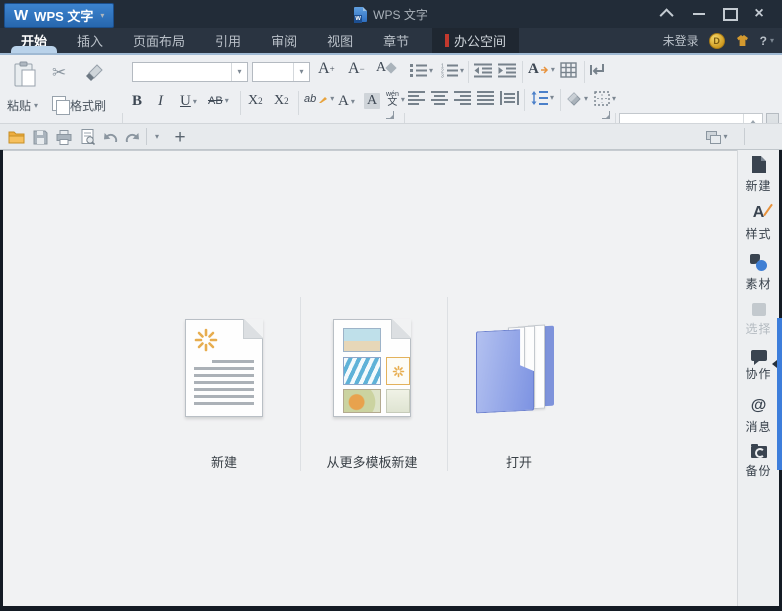 The image size is (782, 611). I want to click on tab-office-space: 办公空间, so click(476, 40).